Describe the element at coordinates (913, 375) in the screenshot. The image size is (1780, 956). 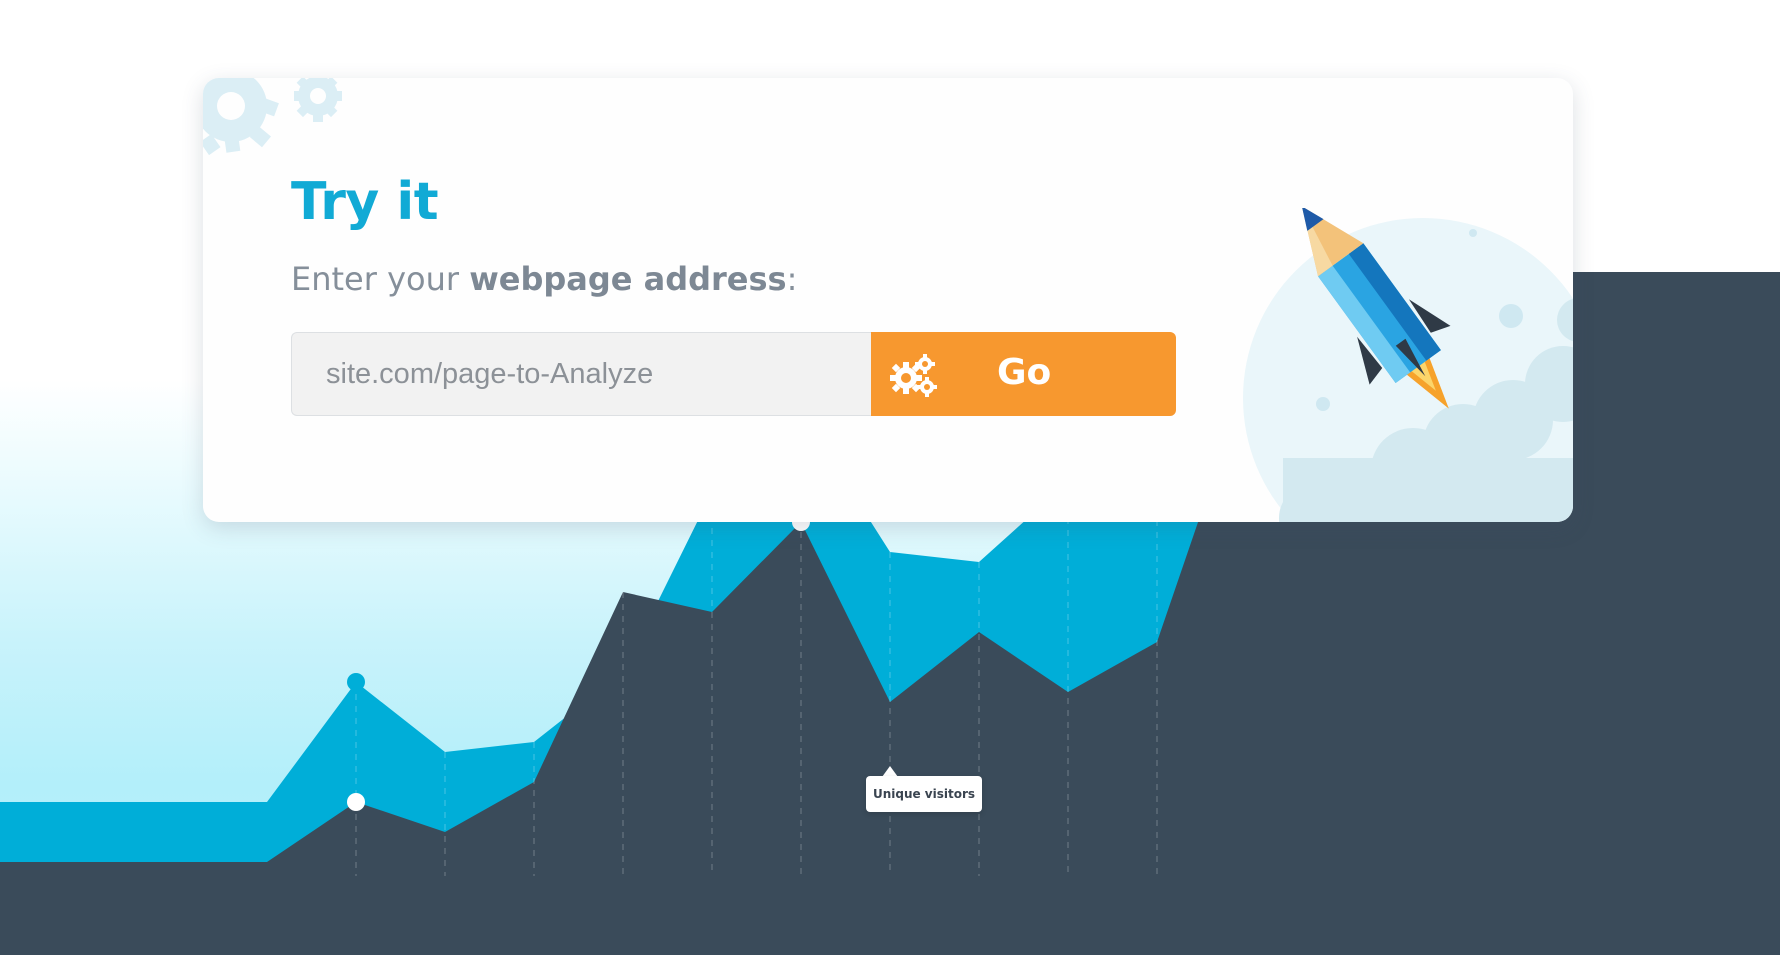
I see `gears-icon` at that location.